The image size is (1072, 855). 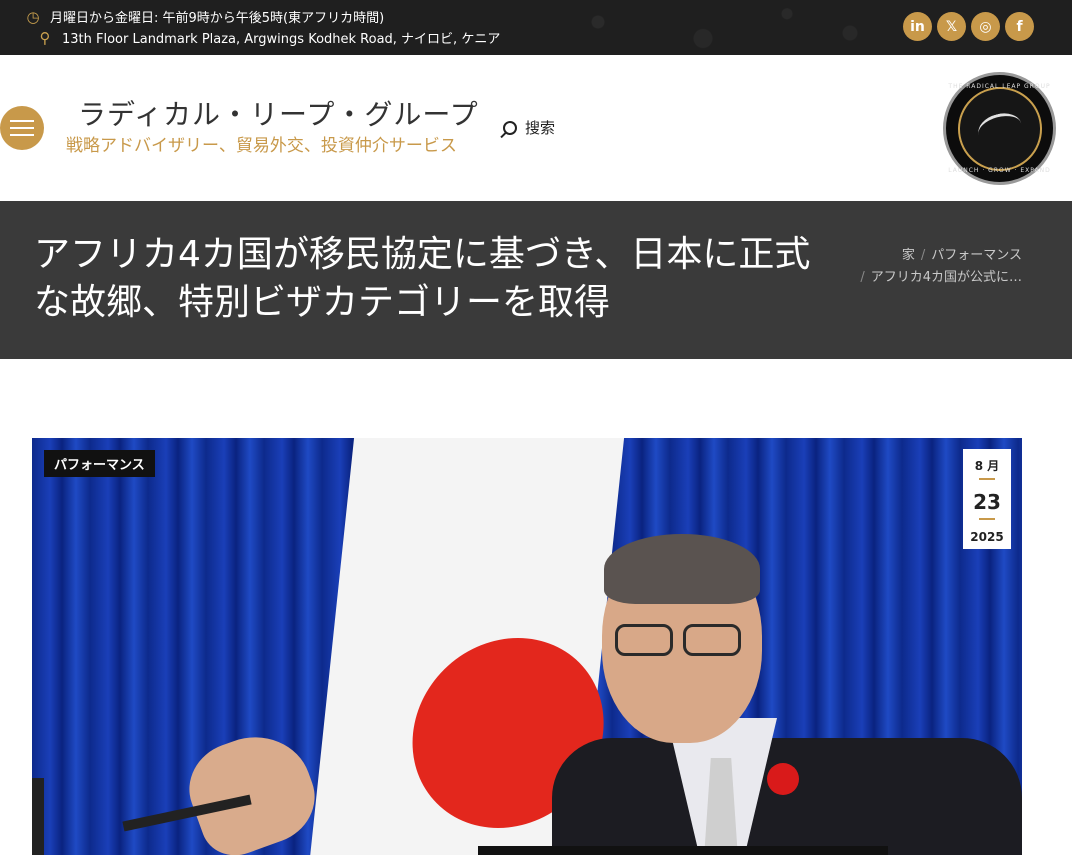 I want to click on speaker-glasses, so click(x=682, y=641).